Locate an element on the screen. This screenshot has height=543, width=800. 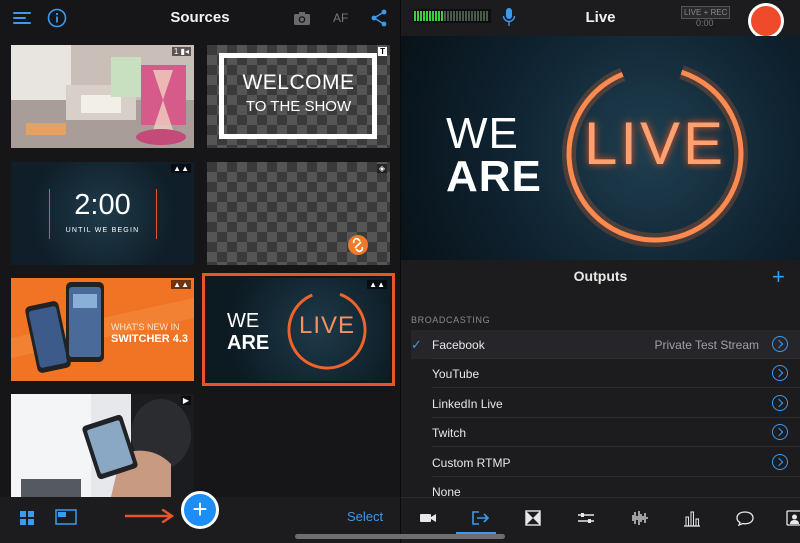
tab-transitions-icon is located at coordinates (533, 518).